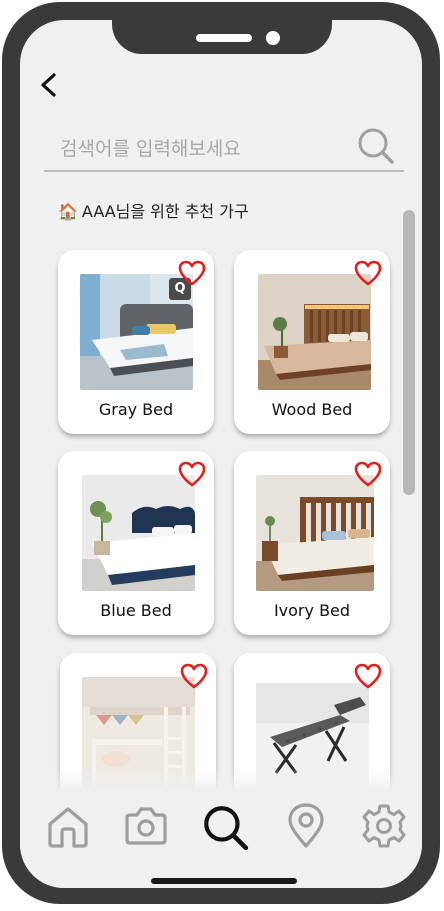 The image size is (444, 911). I want to click on product-card: Blue Bed, so click(136, 543).